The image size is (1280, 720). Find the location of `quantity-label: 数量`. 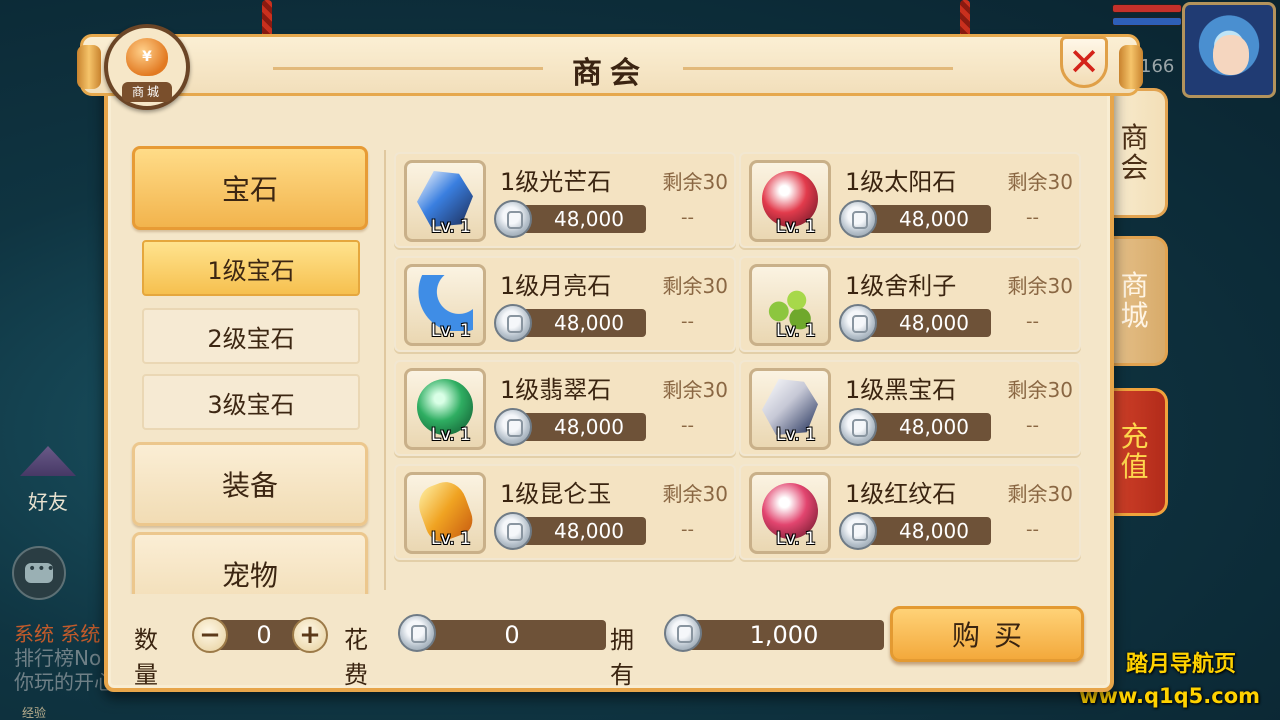

quantity-label: 数量 is located at coordinates (146, 657).